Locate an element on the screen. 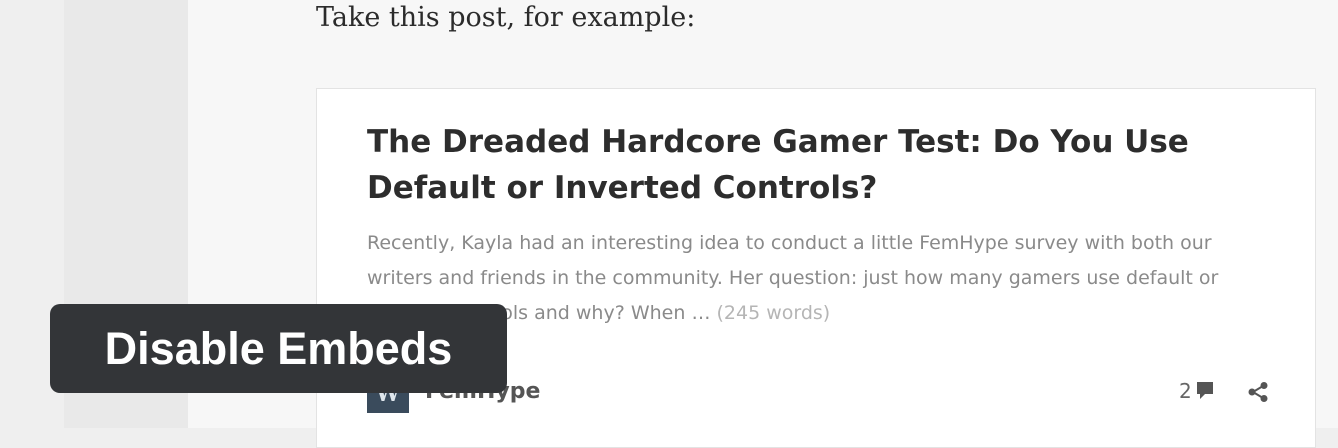  comment-icon is located at coordinates (1205, 391).